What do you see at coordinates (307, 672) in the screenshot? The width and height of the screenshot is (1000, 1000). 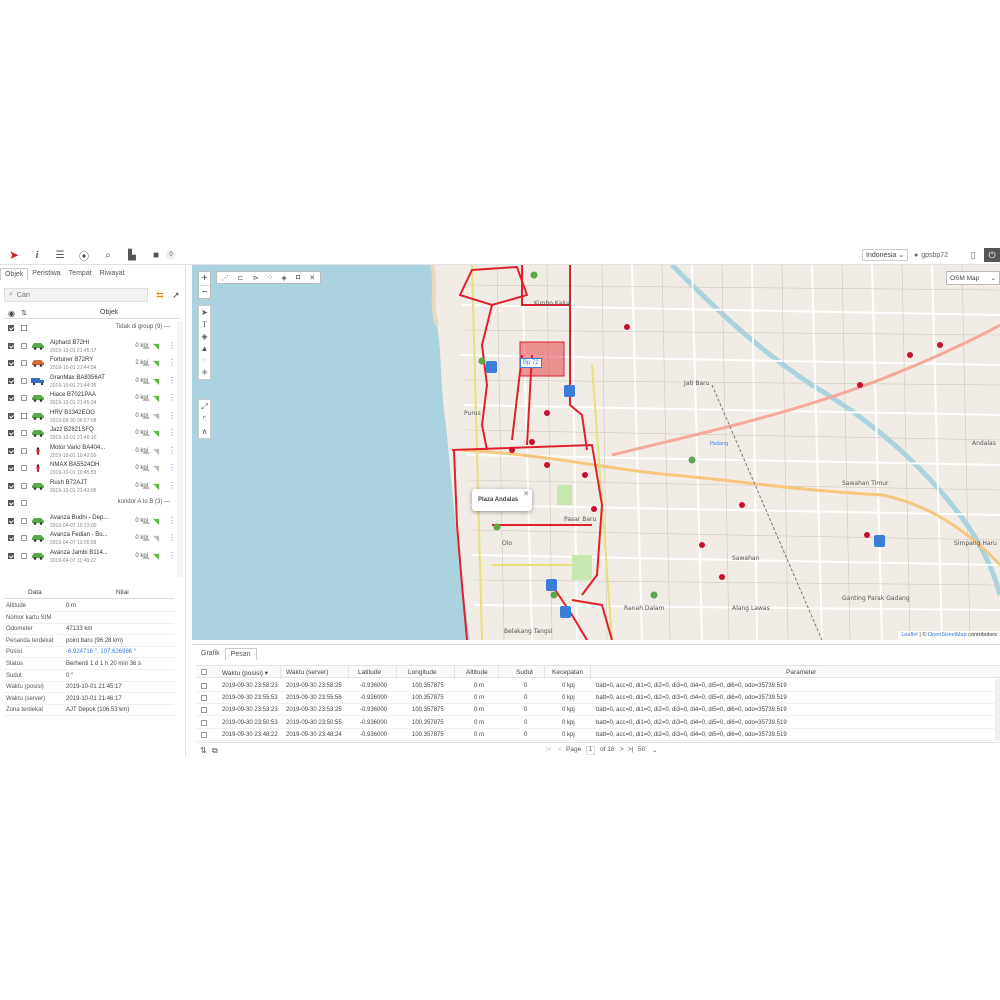 I see `col-waktu-server: Waktu (server)` at bounding box center [307, 672].